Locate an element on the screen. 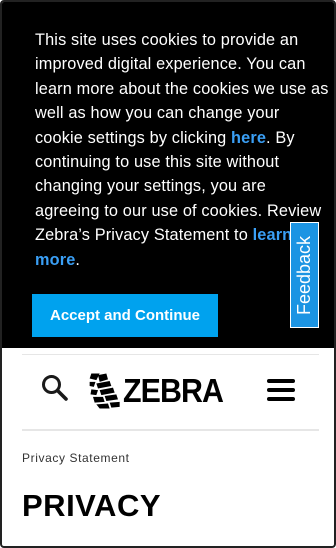  cookie-settings-link: here is located at coordinates (248, 138).